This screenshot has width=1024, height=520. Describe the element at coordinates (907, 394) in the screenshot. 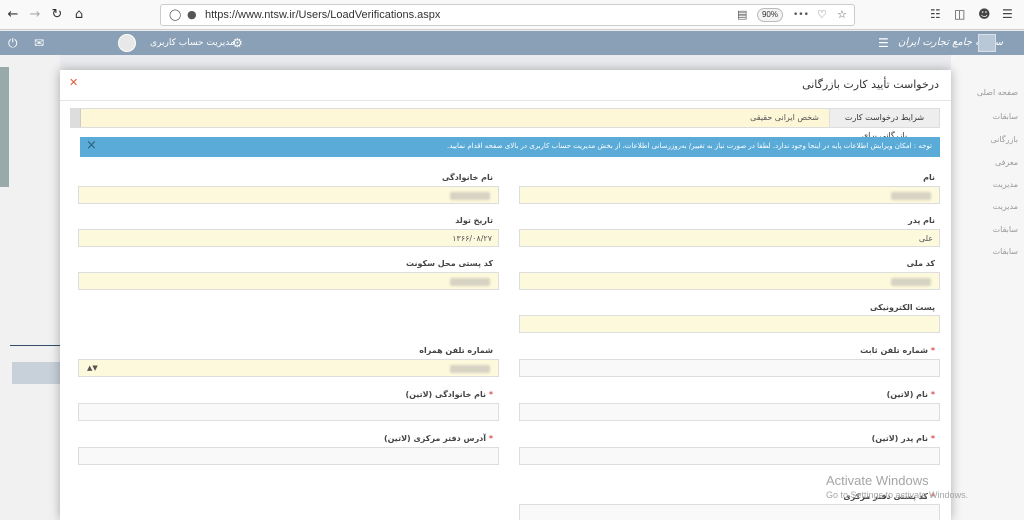

I see `first-name-latin-text: نام (لاتین)` at that location.